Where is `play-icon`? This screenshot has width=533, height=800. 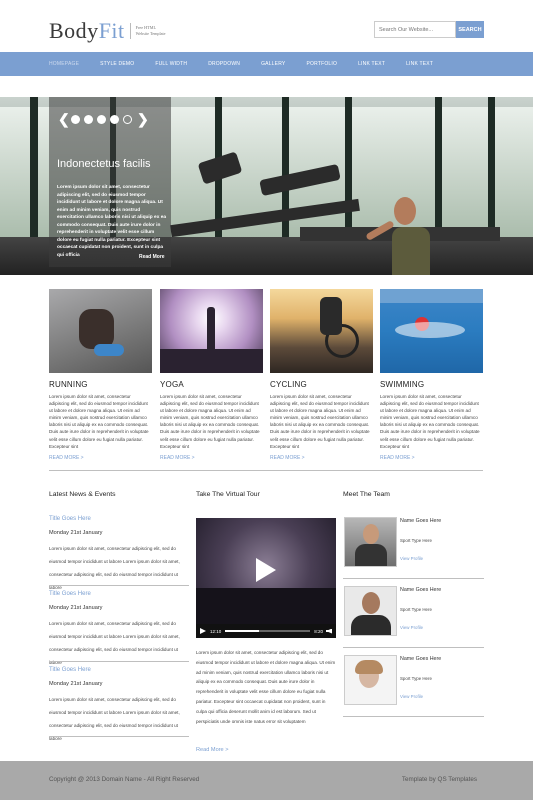
play-icon is located at coordinates (266, 570).